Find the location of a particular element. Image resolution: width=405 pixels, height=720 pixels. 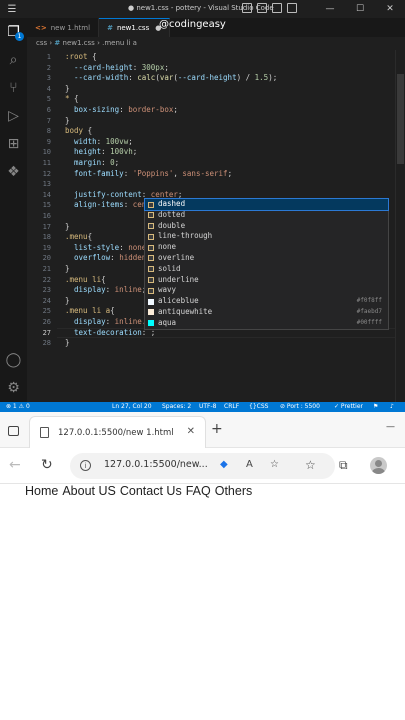

extensions-icon: ⊞ is located at coordinates (13, 143).